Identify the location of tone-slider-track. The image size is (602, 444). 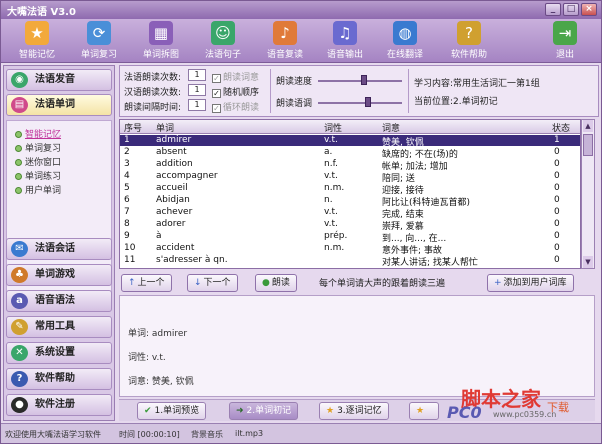
(360, 103).